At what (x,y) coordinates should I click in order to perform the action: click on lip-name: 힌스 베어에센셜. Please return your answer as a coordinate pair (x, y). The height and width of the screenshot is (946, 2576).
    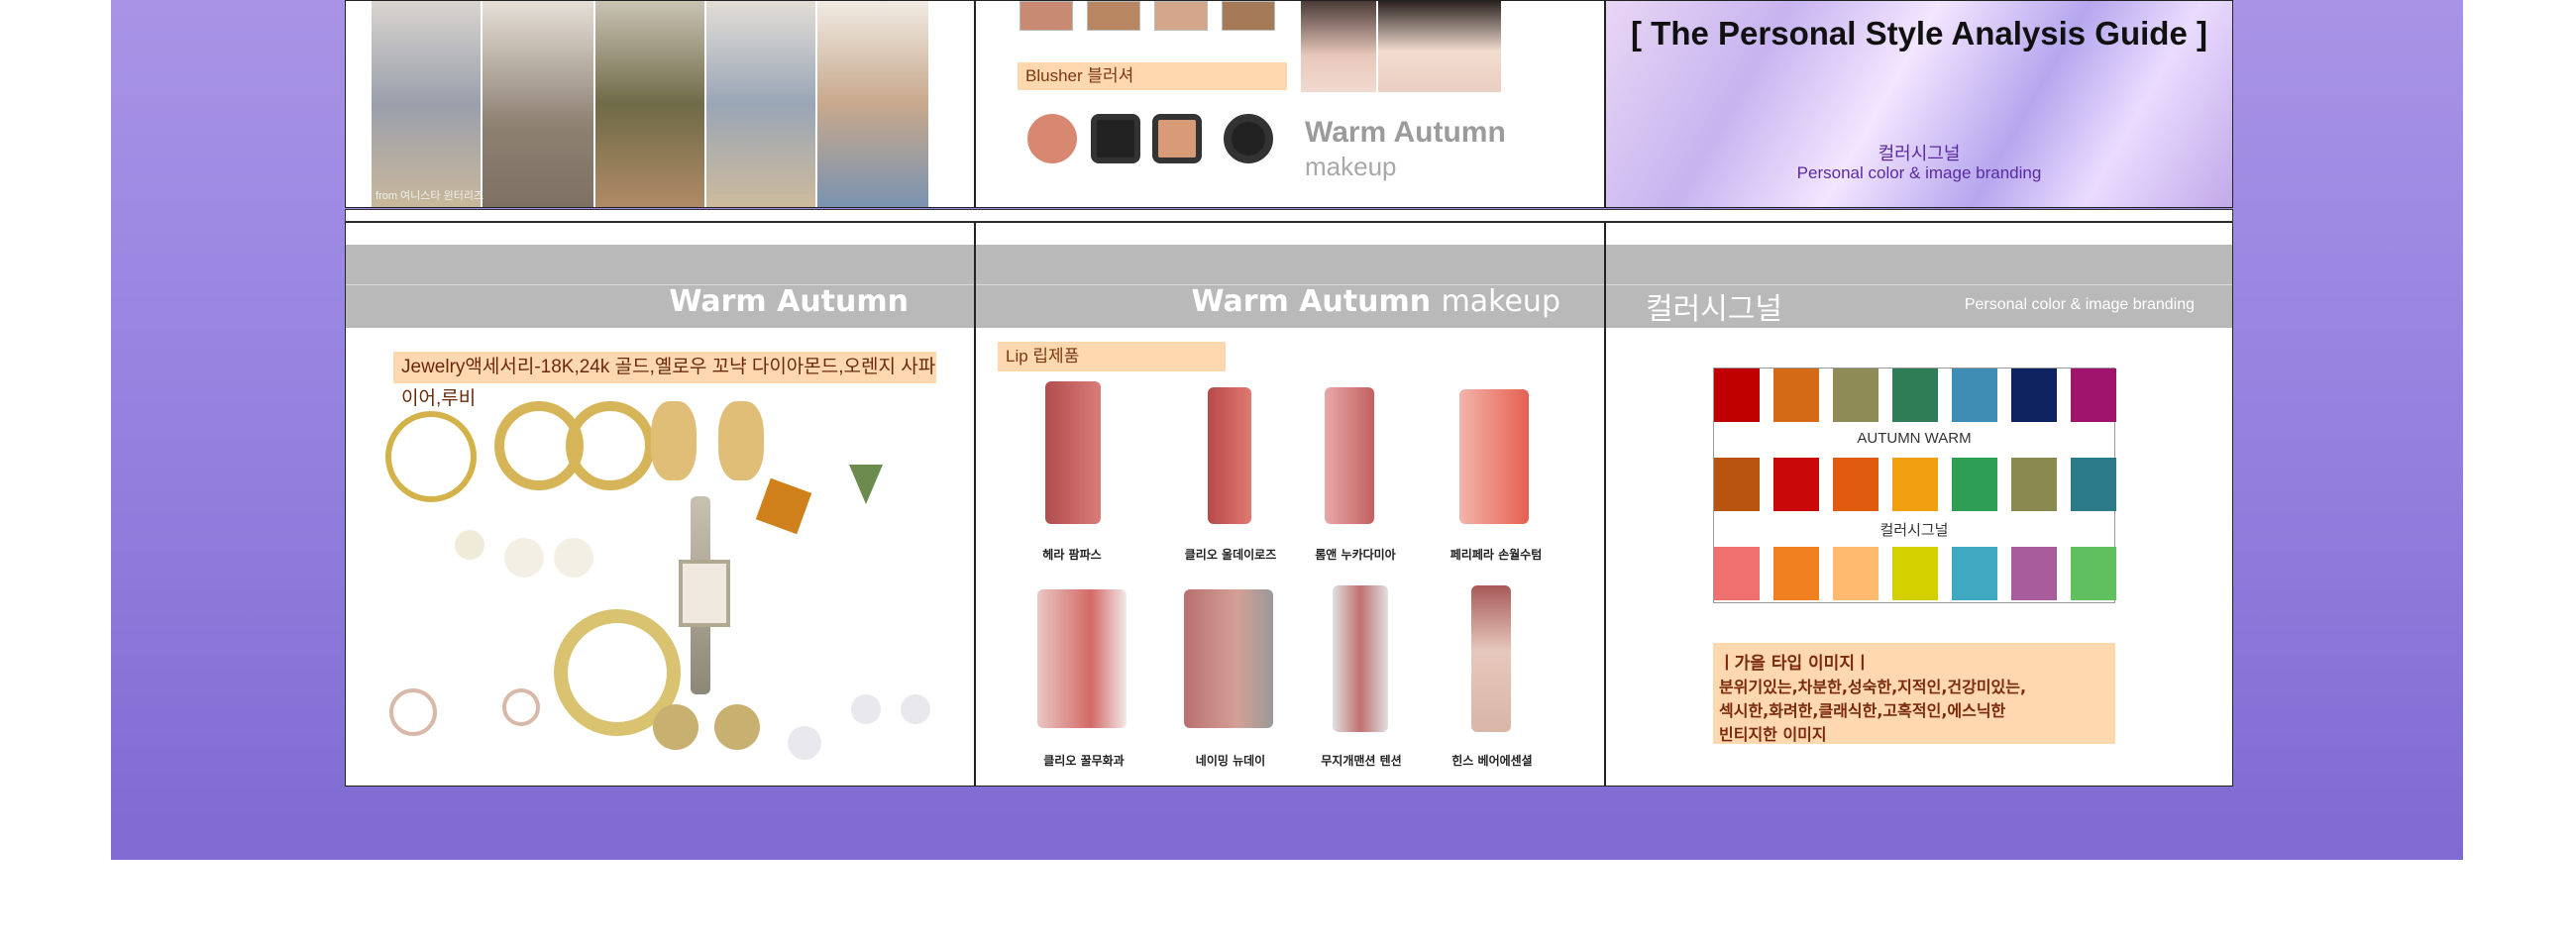
    Looking at the image, I should click on (1492, 761).